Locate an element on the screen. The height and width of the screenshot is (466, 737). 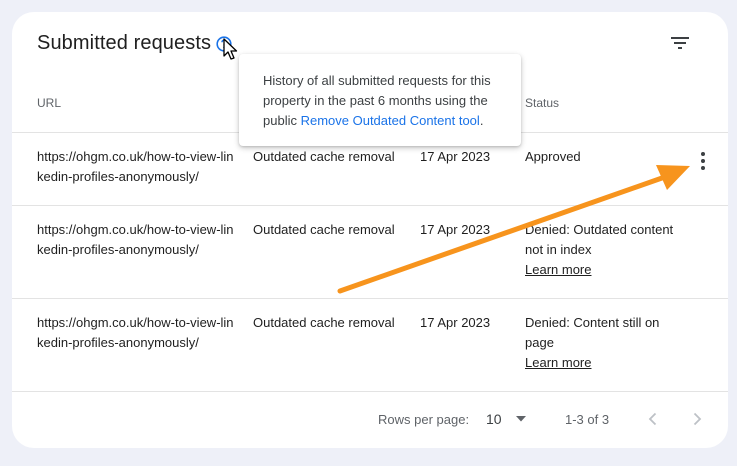
row-1-date: 17 Apr 2023 is located at coordinates (455, 156).